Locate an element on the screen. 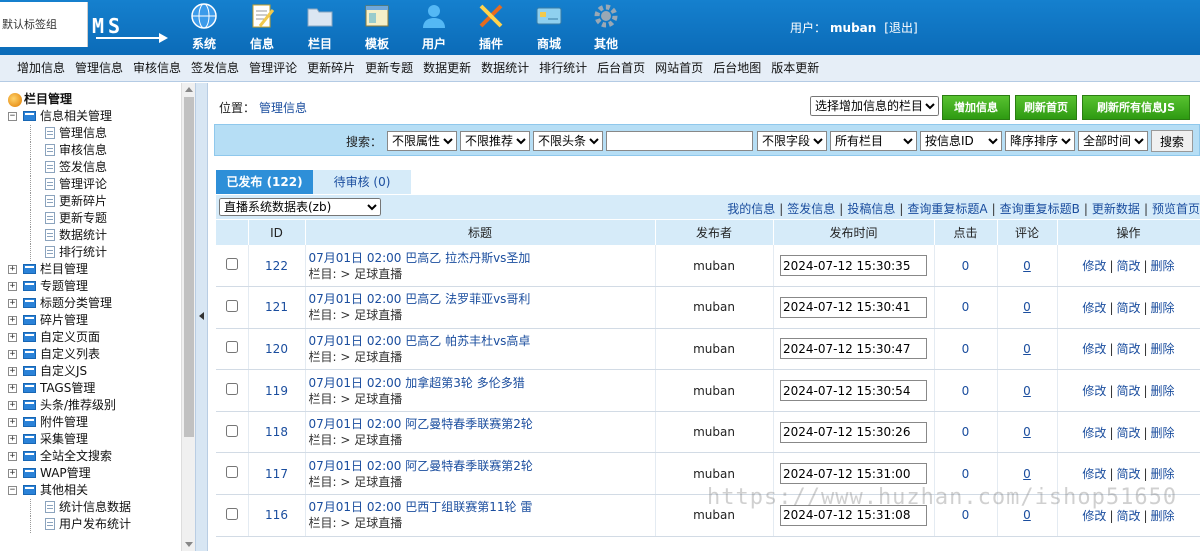 The image size is (1200, 551). toolbar-link: 签发信息 is located at coordinates (811, 209).